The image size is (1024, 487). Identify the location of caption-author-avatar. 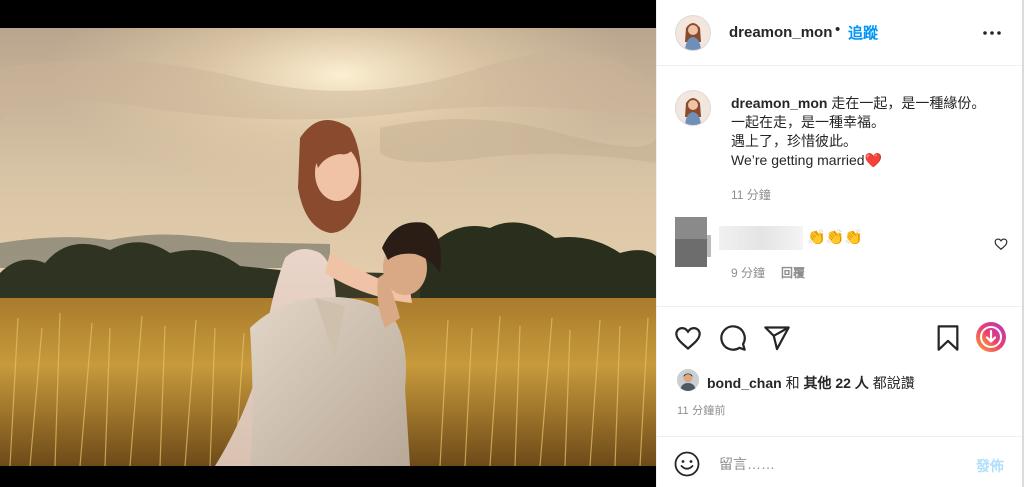
(693, 108).